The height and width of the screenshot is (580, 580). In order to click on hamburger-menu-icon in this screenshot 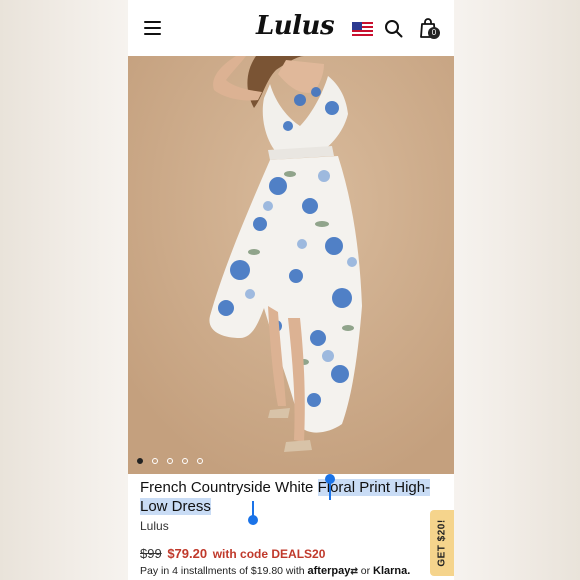, I will do `click(152, 28)`.